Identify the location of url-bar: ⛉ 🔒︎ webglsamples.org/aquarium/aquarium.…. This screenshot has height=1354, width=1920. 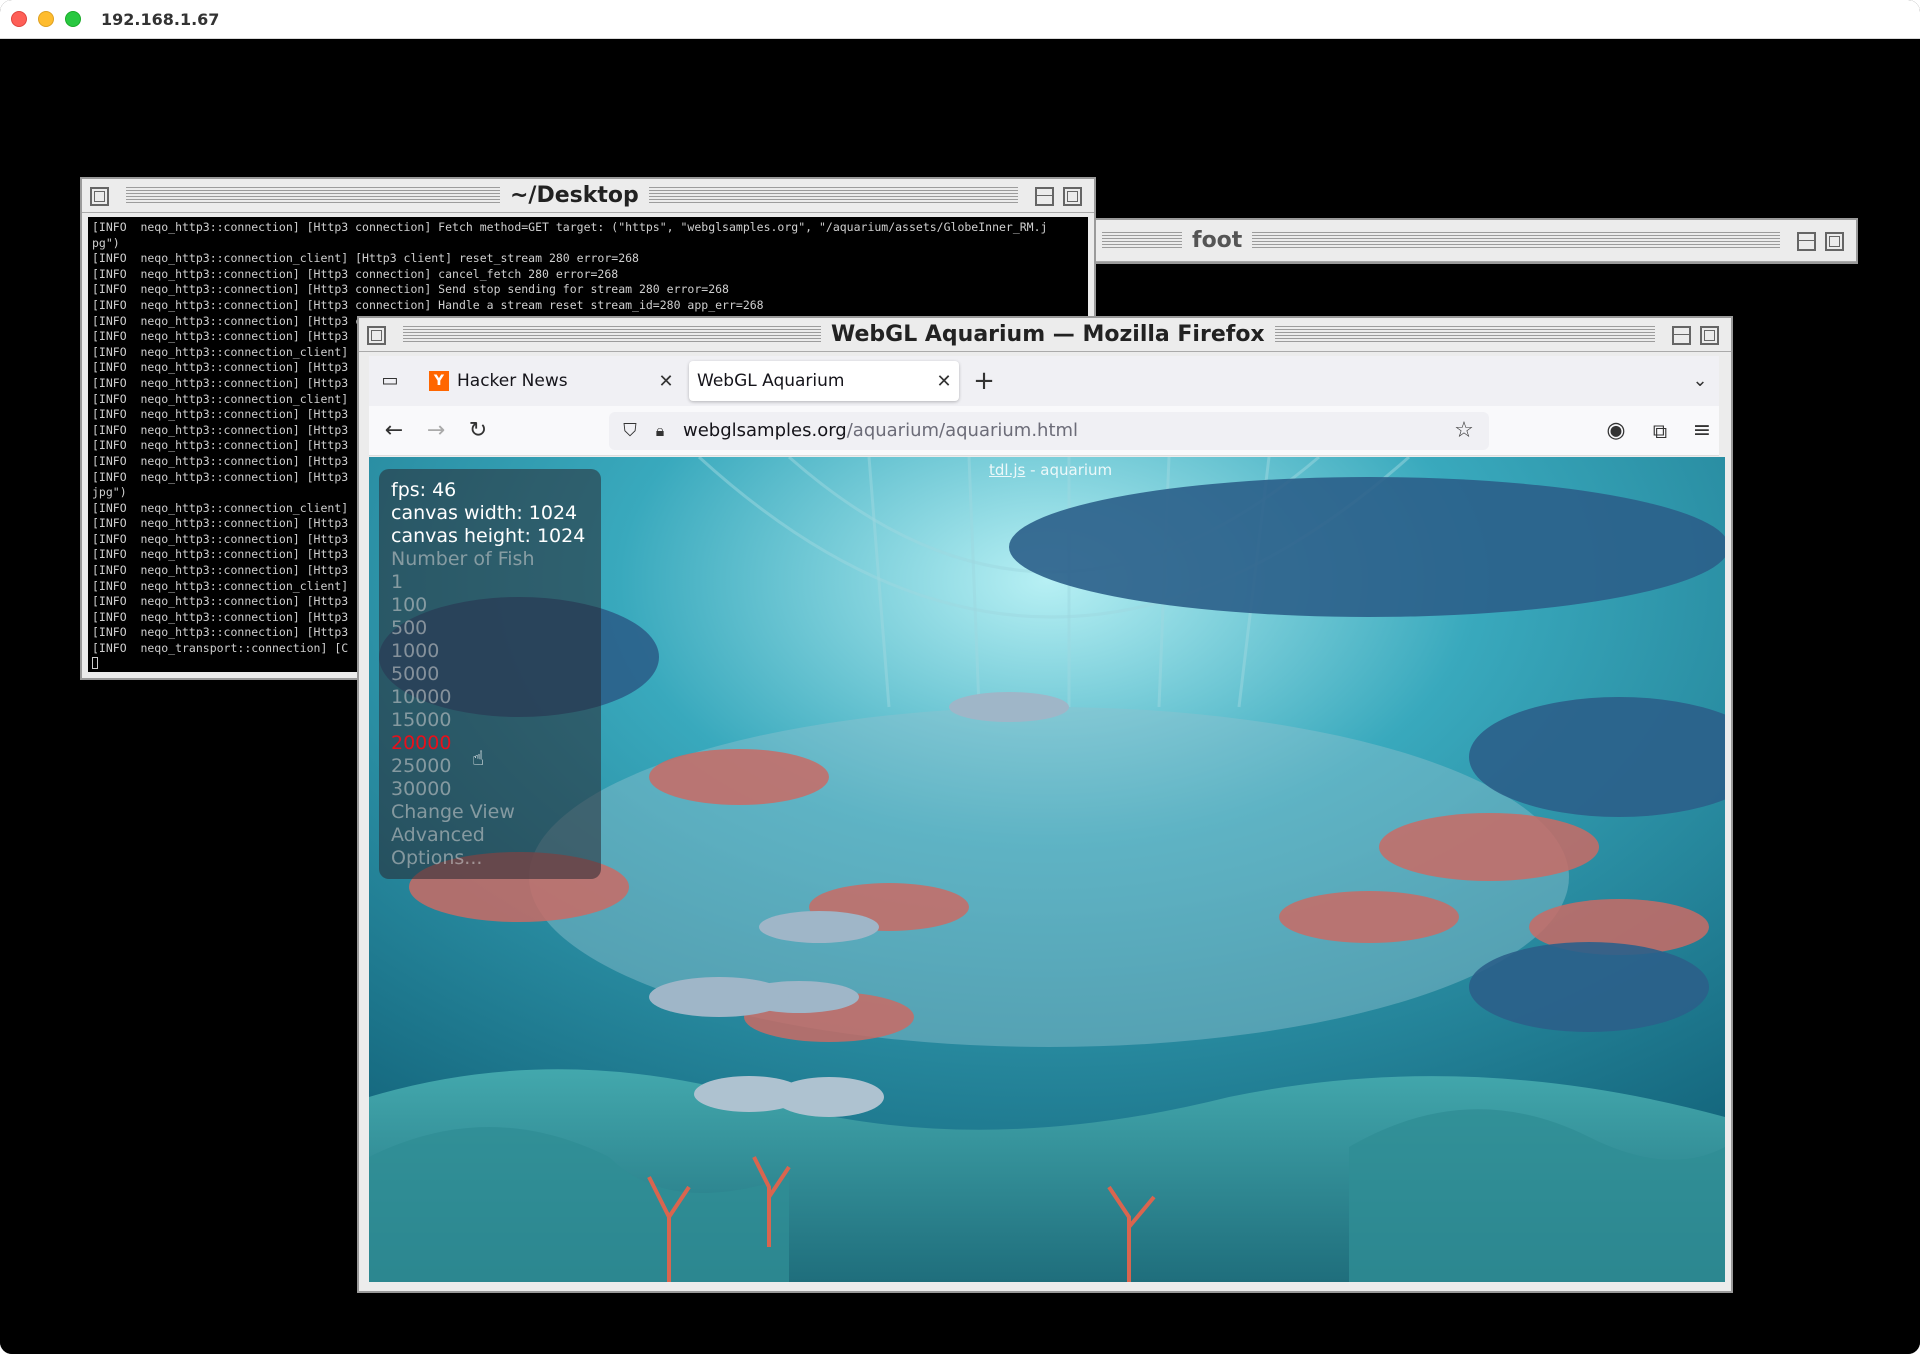
(1049, 431).